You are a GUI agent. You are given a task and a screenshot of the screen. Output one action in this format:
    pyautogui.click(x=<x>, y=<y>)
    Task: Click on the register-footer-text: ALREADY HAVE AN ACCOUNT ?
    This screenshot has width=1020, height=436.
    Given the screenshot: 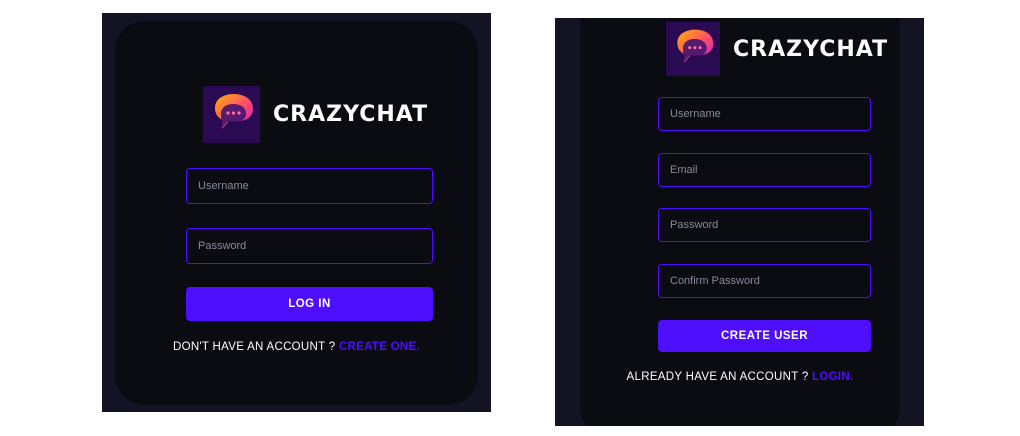 What is the action you would take?
    pyautogui.click(x=719, y=377)
    